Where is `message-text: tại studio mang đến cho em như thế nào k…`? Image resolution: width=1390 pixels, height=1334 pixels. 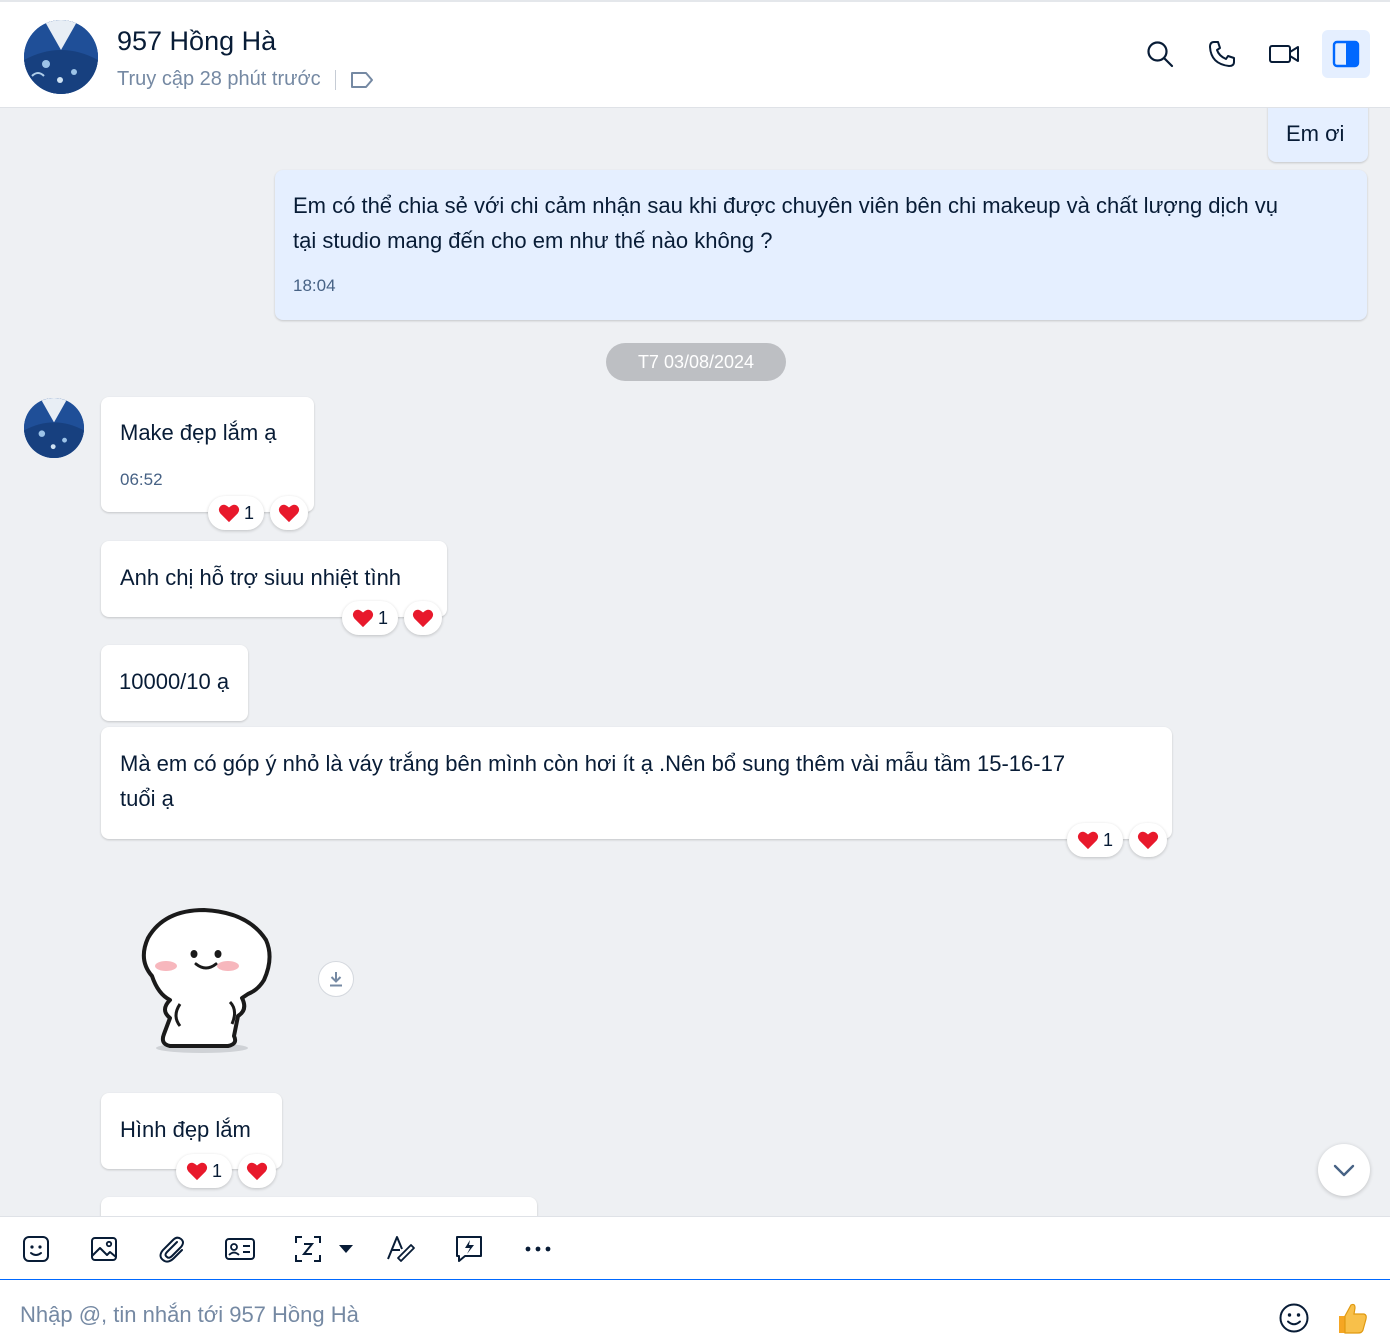
message-text: tại studio mang đến cho em như thế nào k… is located at coordinates (533, 240).